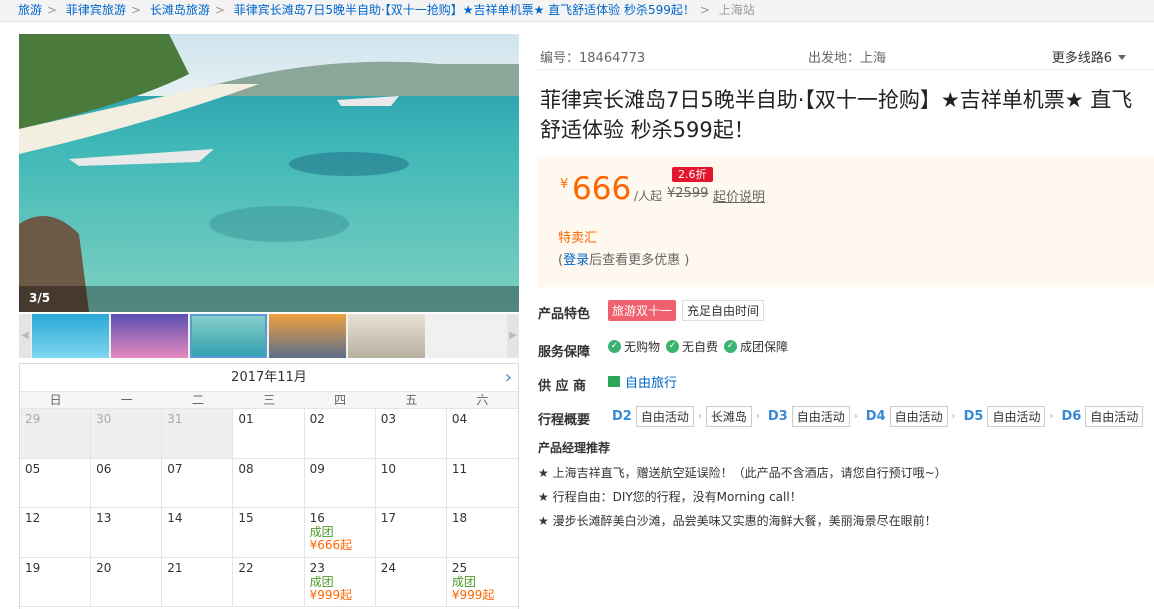  What do you see at coordinates (198, 483) in the screenshot?
I see `calendar-day: 07` at bounding box center [198, 483].